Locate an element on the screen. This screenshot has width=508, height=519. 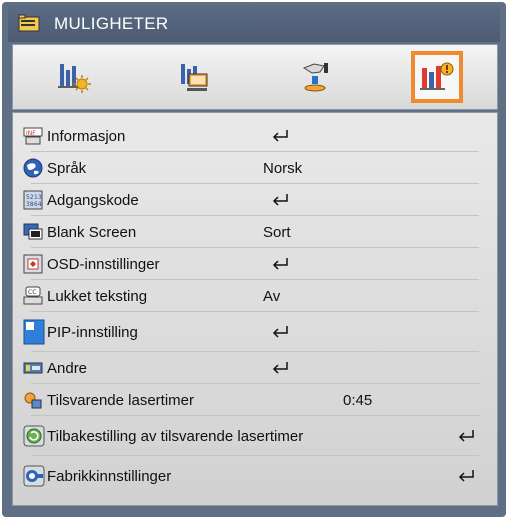
page-title: MULIGHETER is located at coordinates (111, 23).